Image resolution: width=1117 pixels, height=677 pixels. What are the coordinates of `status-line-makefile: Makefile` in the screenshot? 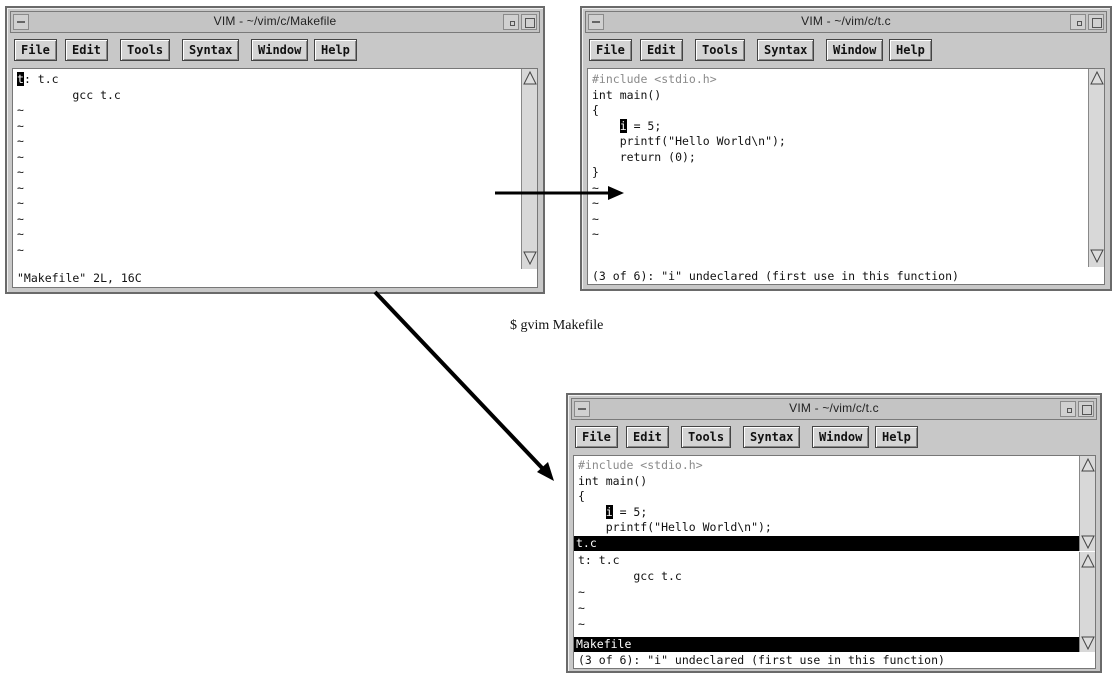 It's located at (826, 644).